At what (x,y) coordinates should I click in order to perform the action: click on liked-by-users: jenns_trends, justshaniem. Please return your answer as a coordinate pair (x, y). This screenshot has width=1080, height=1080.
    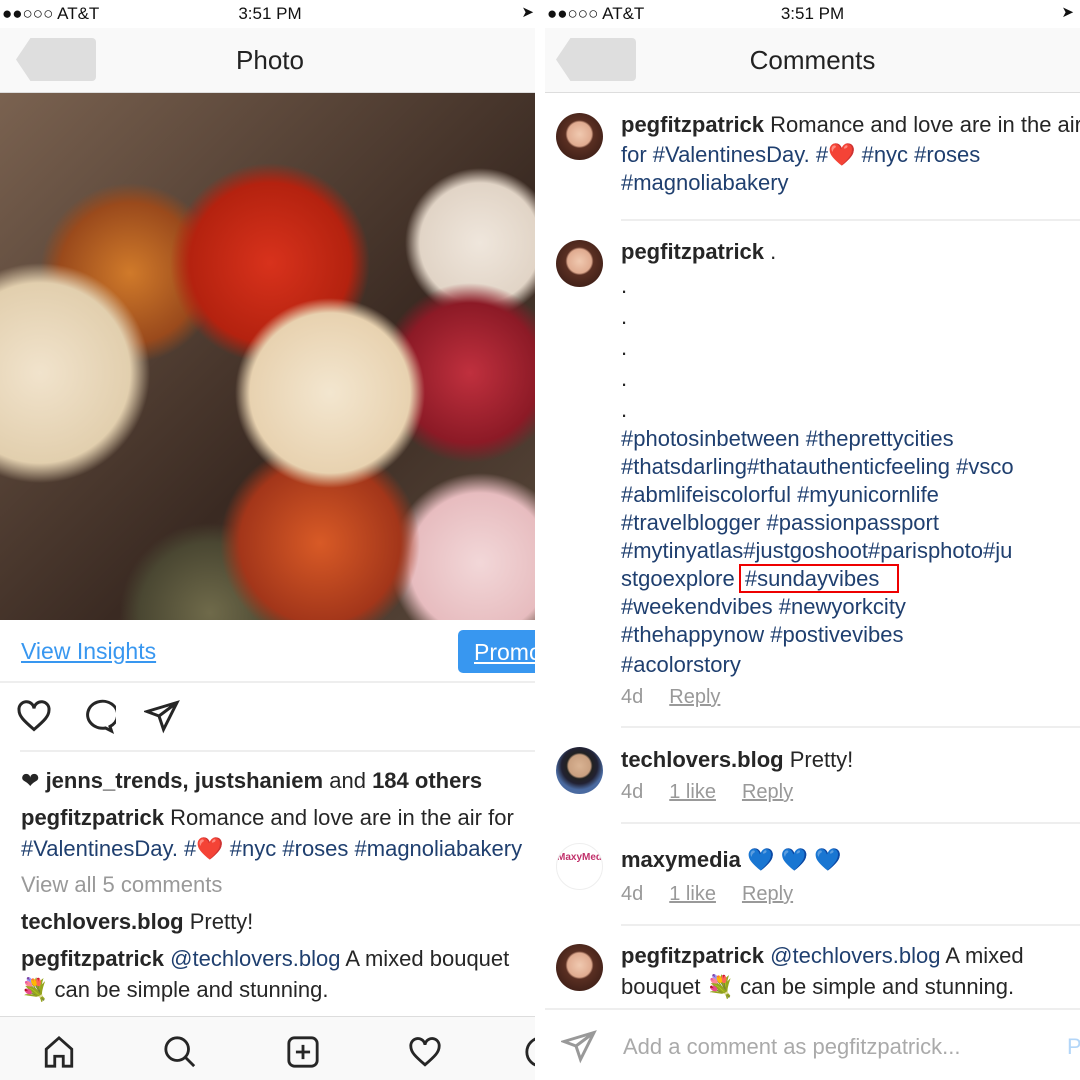
    Looking at the image, I should click on (185, 780).